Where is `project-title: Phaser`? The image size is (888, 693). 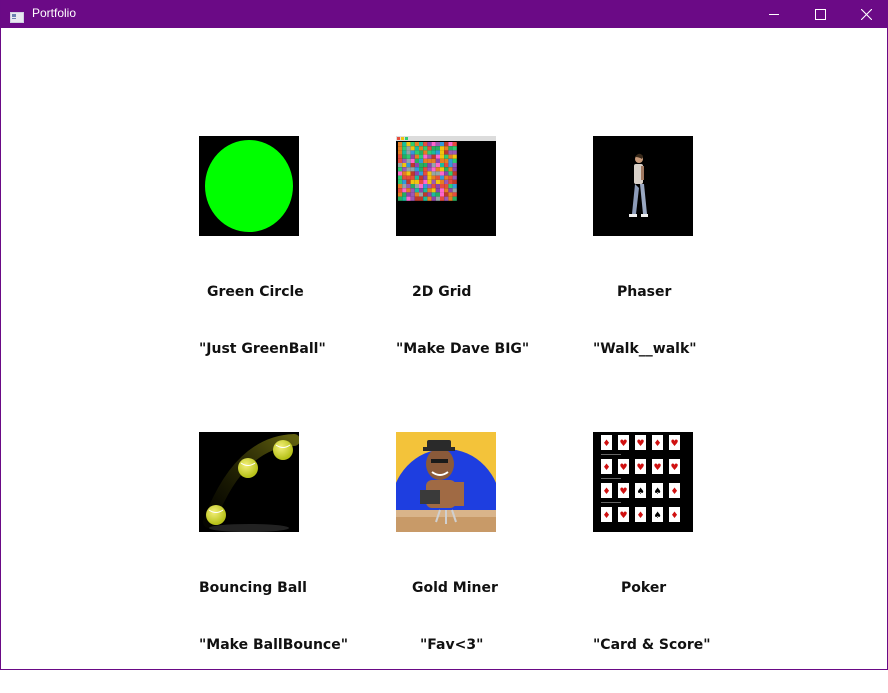 project-title: Phaser is located at coordinates (644, 292).